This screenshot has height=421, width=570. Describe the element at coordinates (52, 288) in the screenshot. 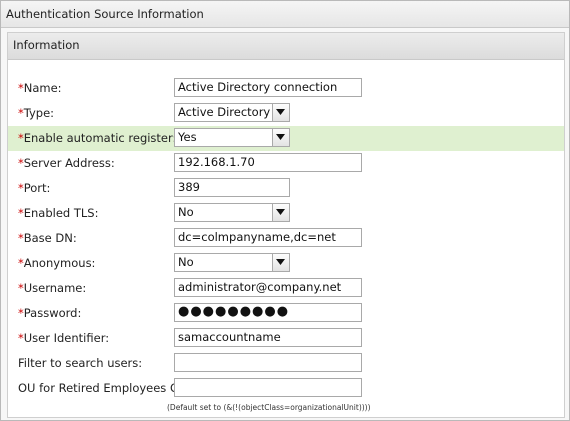

I see `username-label: *Username:` at that location.